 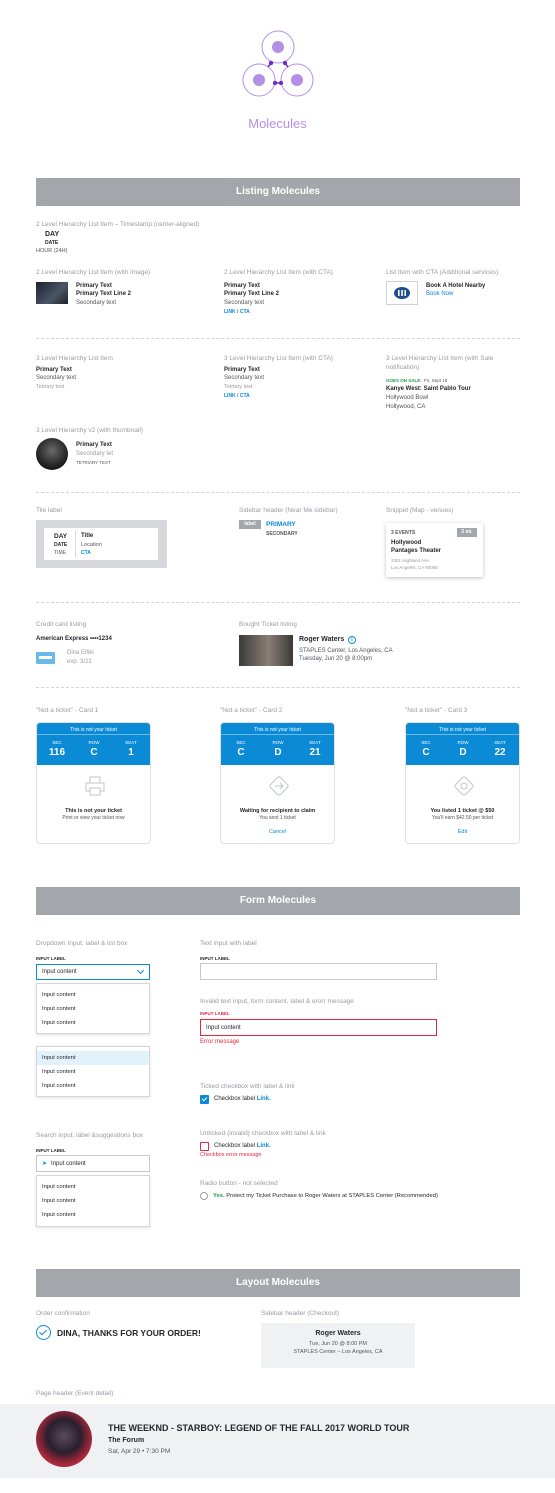 What do you see at coordinates (268, 624) in the screenshot?
I see `bought-label: Bought Ticket listing` at bounding box center [268, 624].